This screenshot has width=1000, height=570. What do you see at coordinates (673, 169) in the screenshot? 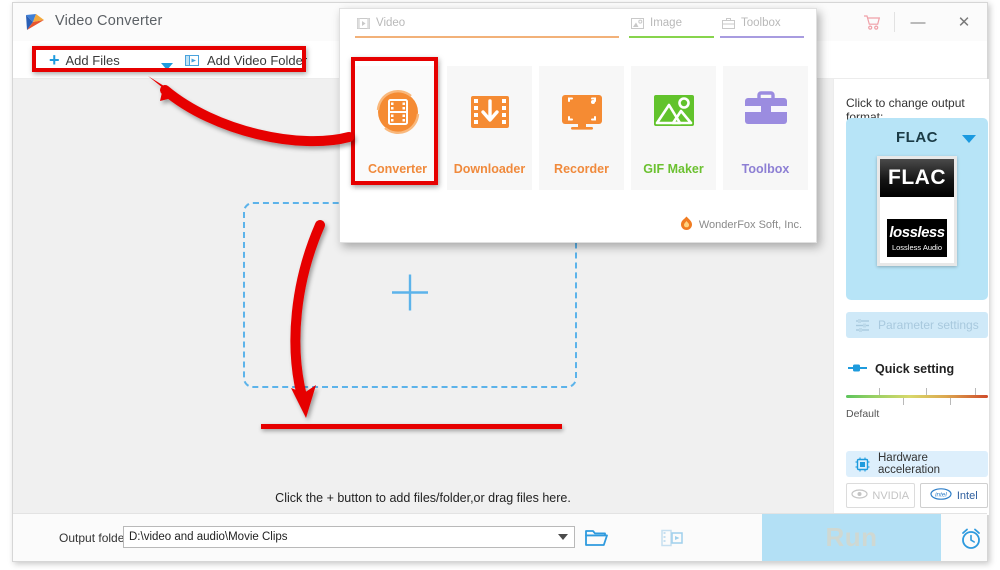
I see `module-tile-gif-maker-label: GIF Maker` at bounding box center [673, 169].